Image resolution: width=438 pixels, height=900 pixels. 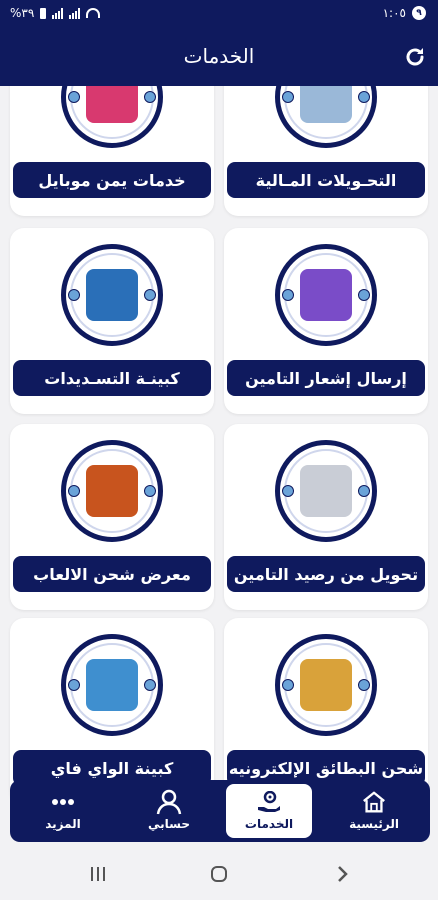 I want to click on service-label: تحويل من رصيد التامين, so click(x=326, y=574).